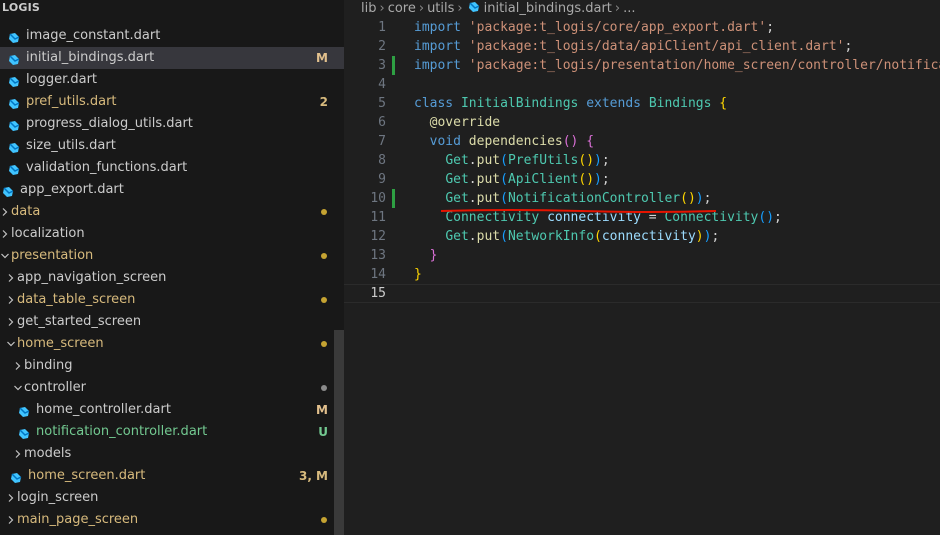 This screenshot has width=940, height=535. I want to click on code-line: 7 void dependencies() {, so click(642, 141).